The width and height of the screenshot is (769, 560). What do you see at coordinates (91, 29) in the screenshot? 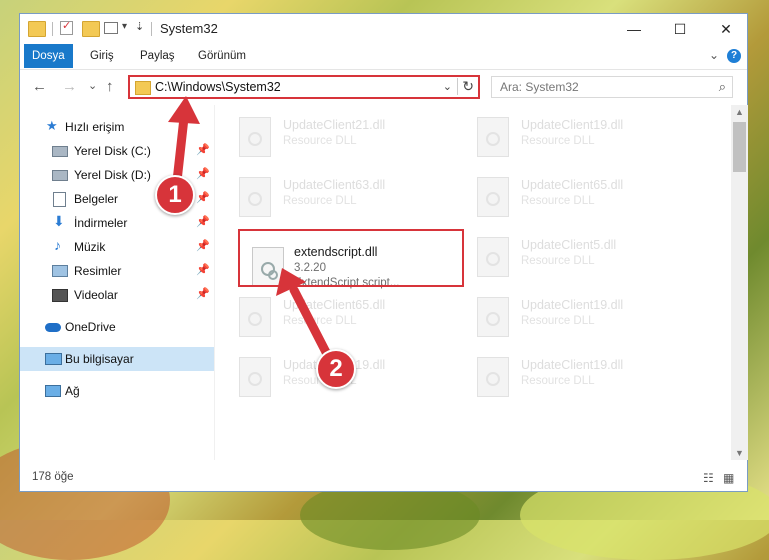
I see `new-folder-icon` at bounding box center [91, 29].